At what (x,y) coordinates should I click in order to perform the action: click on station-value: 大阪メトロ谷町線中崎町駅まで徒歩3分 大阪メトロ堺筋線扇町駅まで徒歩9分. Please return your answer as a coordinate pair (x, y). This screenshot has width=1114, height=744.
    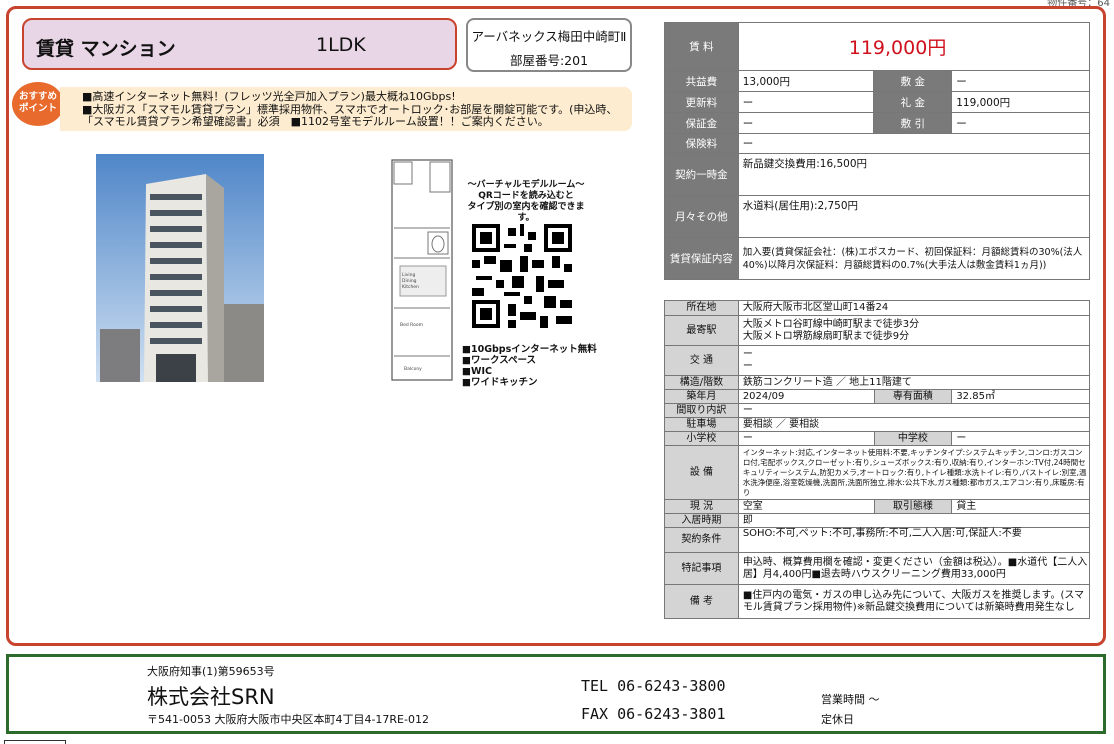
    Looking at the image, I should click on (914, 330).